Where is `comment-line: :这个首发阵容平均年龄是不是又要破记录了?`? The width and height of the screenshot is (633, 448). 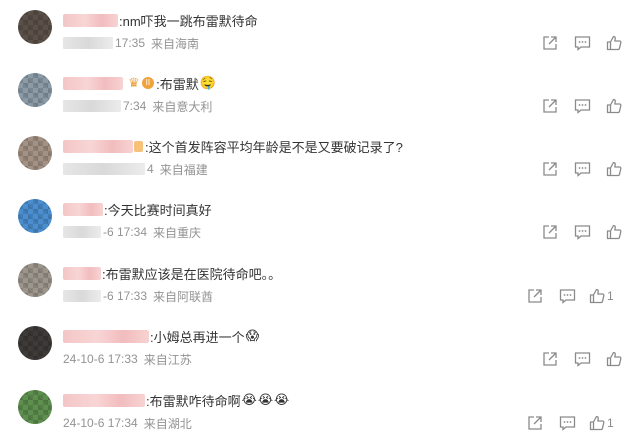 comment-line: :这个首发阵容平均年龄是不是又要破记录了? is located at coordinates (233, 146).